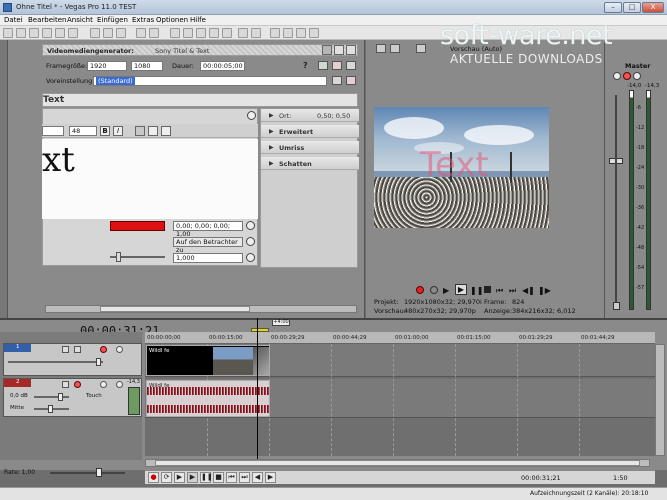 This screenshot has width=667, height=500. What do you see at coordinates (257, 477) in the screenshot?
I see `prev-frame-icon: ◀` at bounding box center [257, 477].